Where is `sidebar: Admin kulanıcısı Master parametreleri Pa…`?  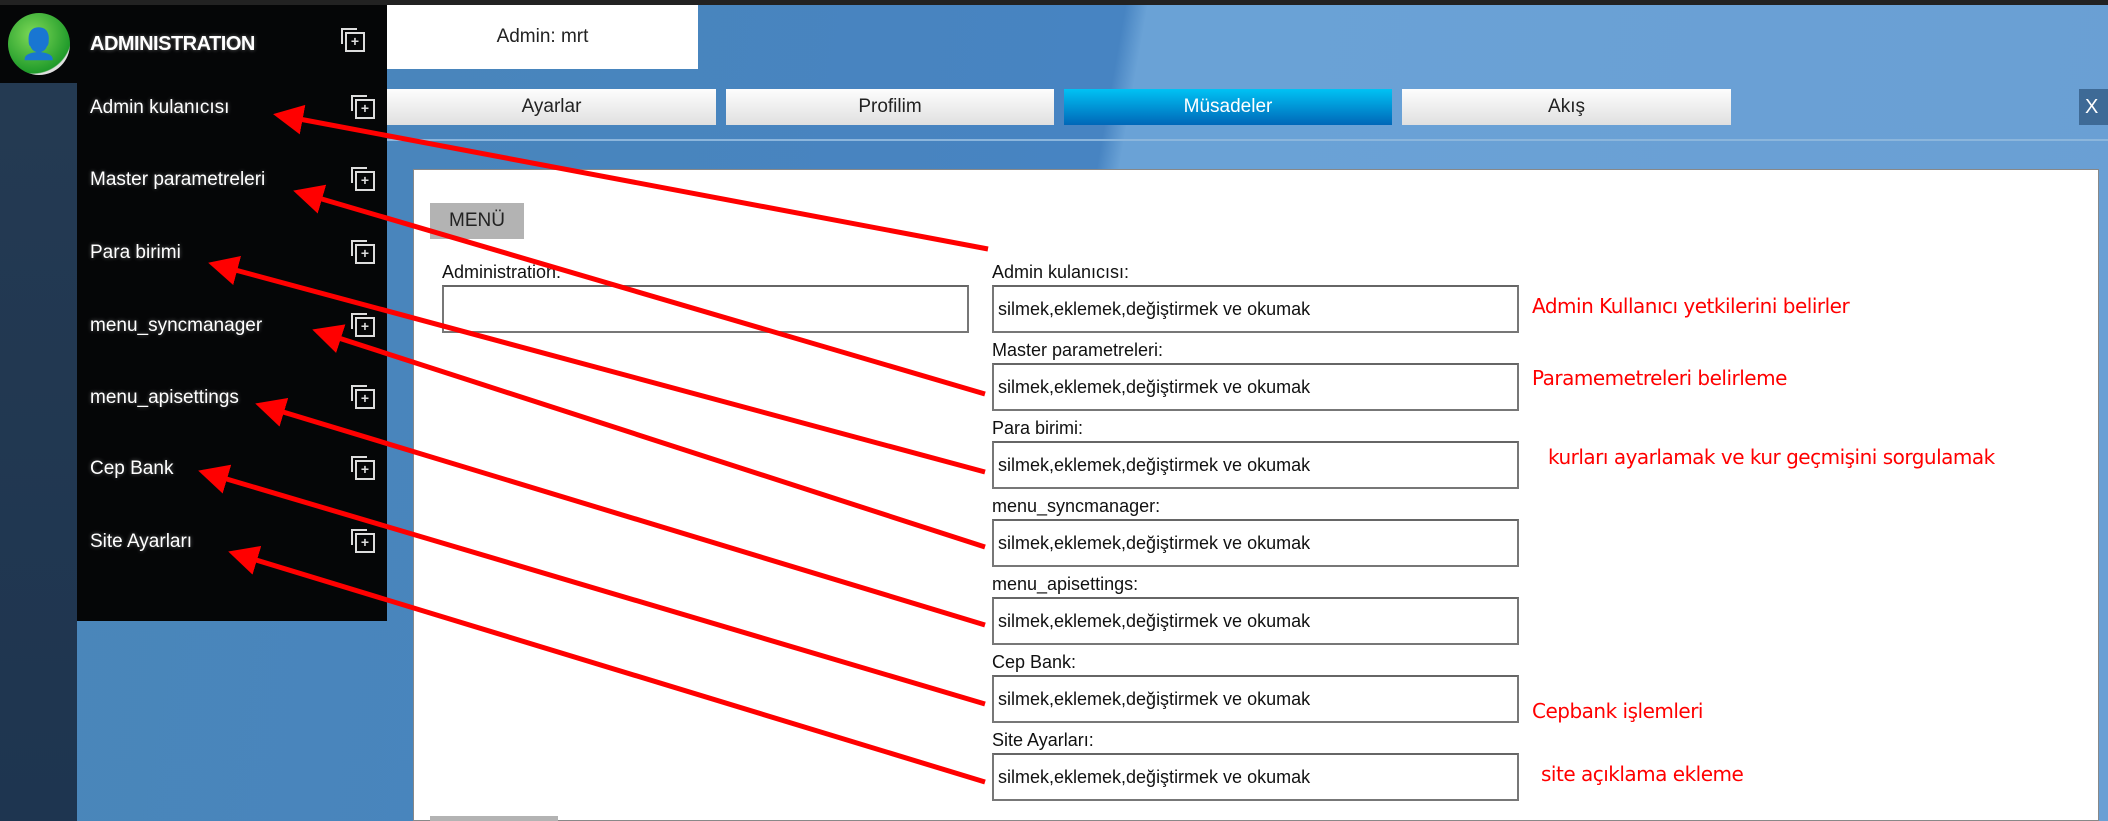 sidebar: Admin kulanıcısı Master parametreleri Pa… is located at coordinates (232, 352).